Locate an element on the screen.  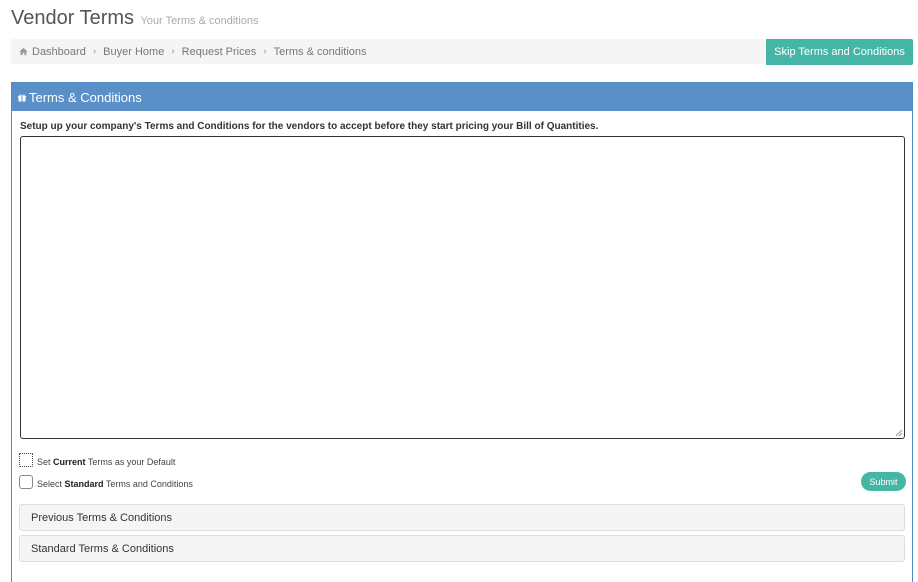
breadcrumb-buyer-home: Buyer Home is located at coordinates (133, 52).